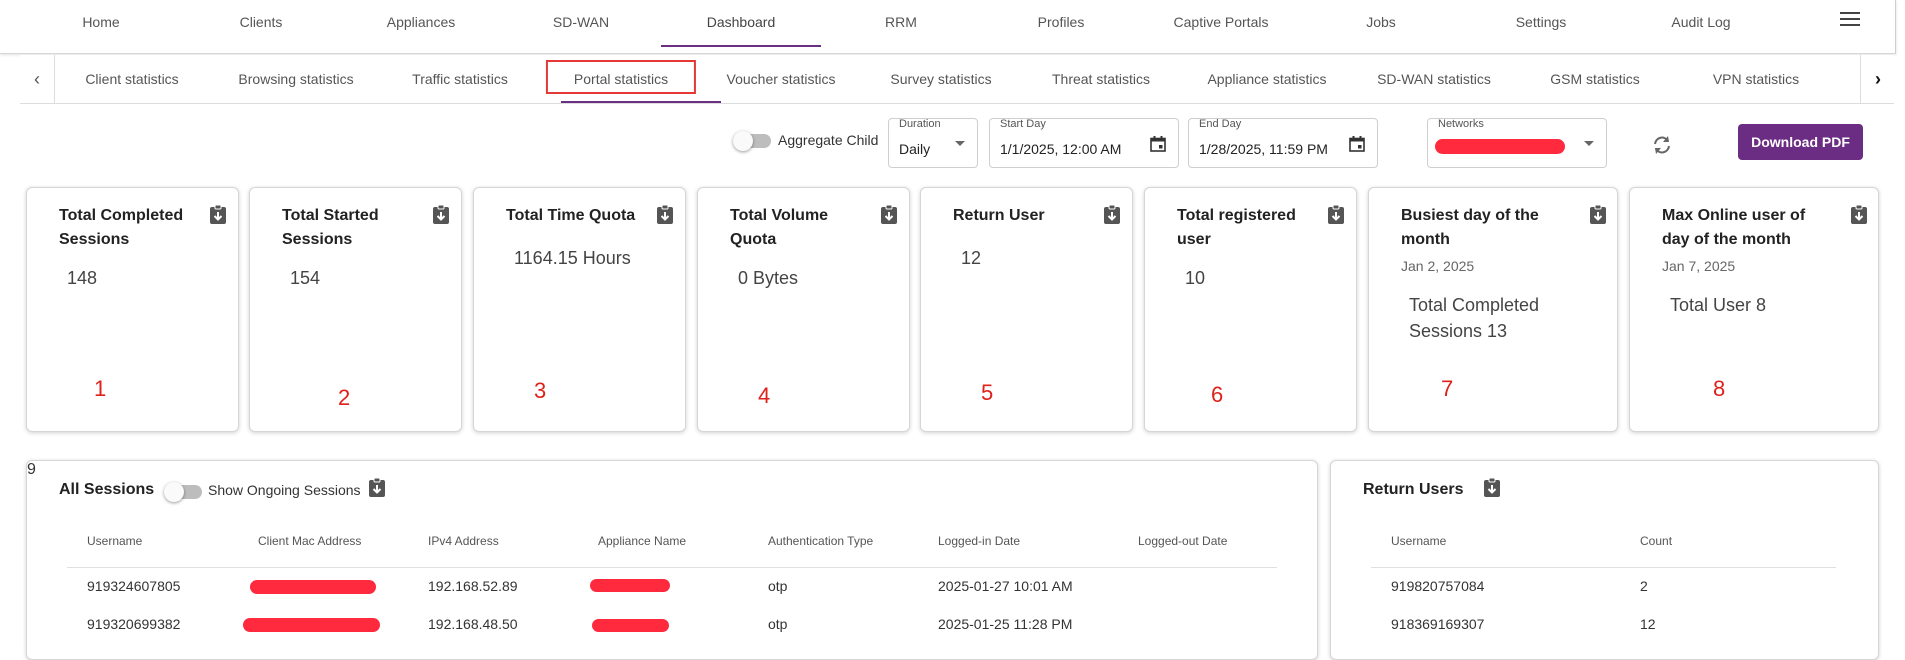 The width and height of the screenshot is (1905, 660). Describe the element at coordinates (1850, 20) in the screenshot. I see `menu-icon` at that location.